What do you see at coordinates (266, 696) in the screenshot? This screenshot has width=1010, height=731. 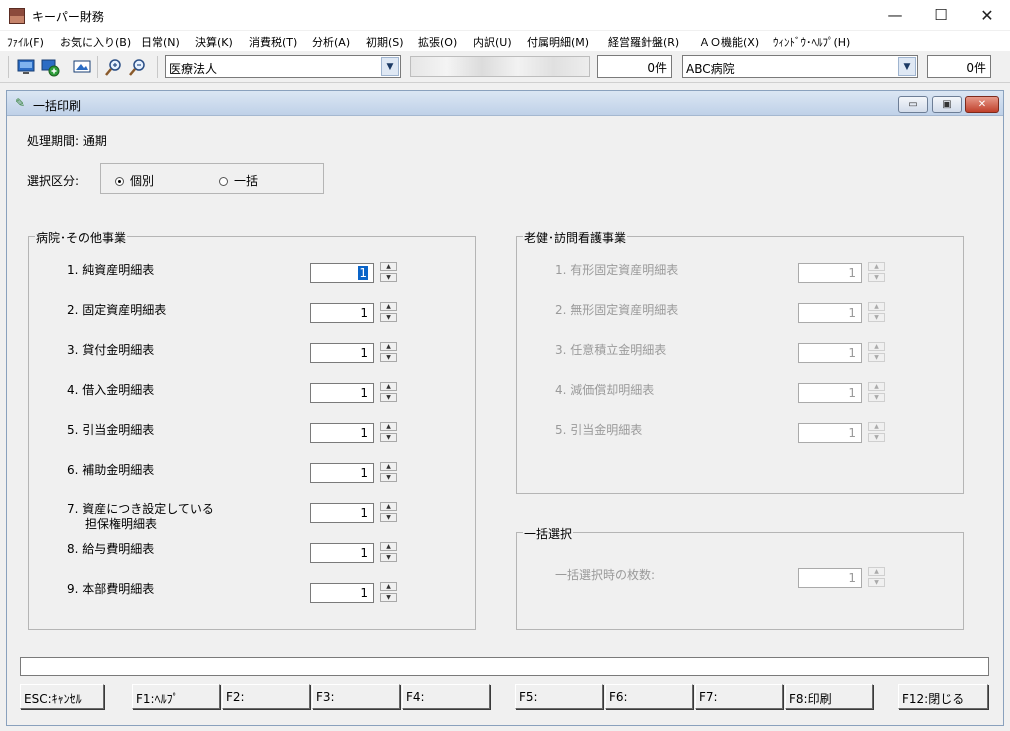 I see `f2-button: F2:` at bounding box center [266, 696].